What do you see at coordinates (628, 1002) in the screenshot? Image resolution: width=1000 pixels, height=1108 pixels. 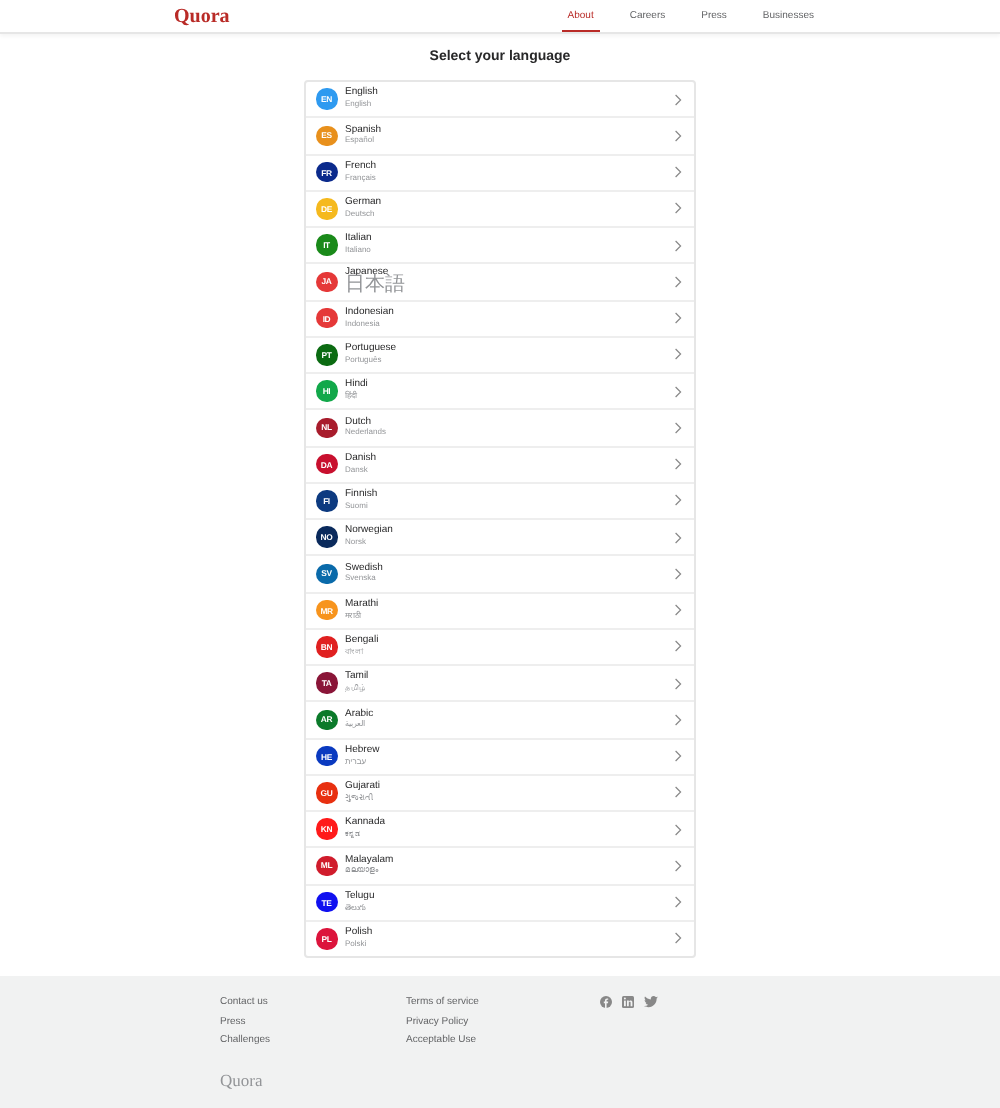 I see `linkedin-icon` at bounding box center [628, 1002].